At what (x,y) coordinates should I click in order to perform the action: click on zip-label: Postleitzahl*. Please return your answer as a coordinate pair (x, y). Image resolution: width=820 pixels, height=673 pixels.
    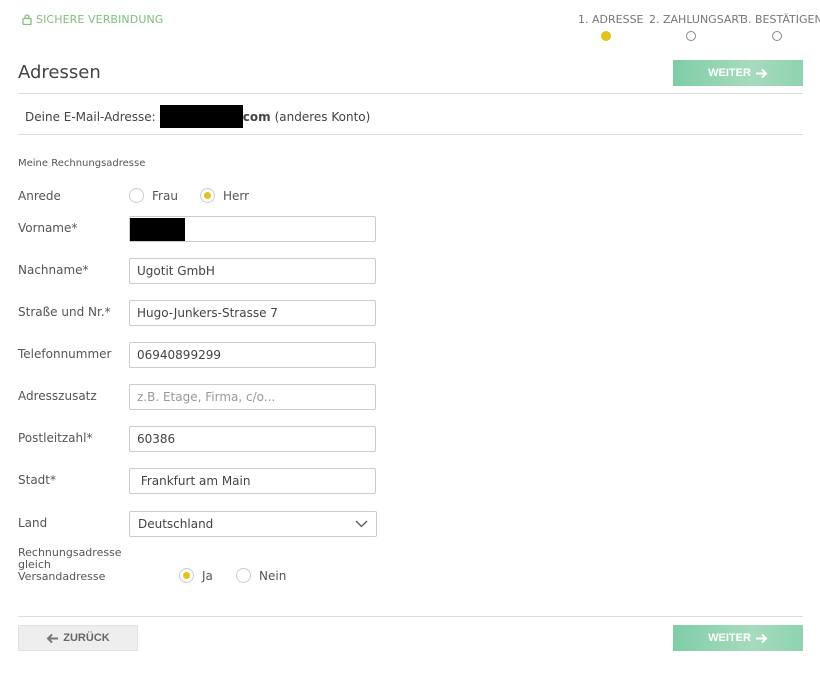
    Looking at the image, I should click on (55, 438).